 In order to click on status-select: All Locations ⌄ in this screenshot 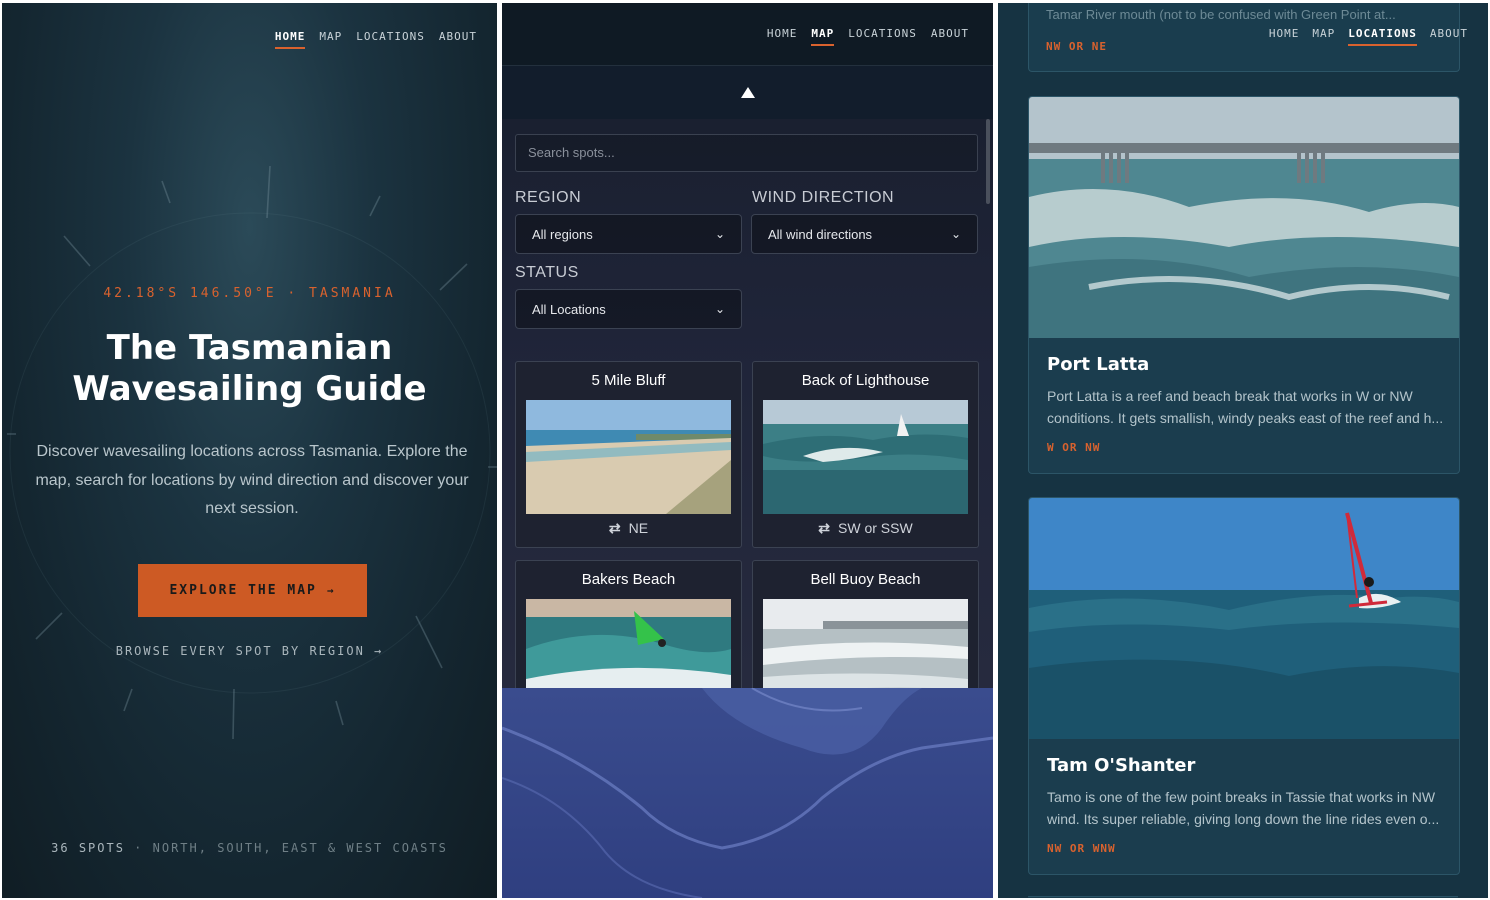, I will do `click(628, 309)`.